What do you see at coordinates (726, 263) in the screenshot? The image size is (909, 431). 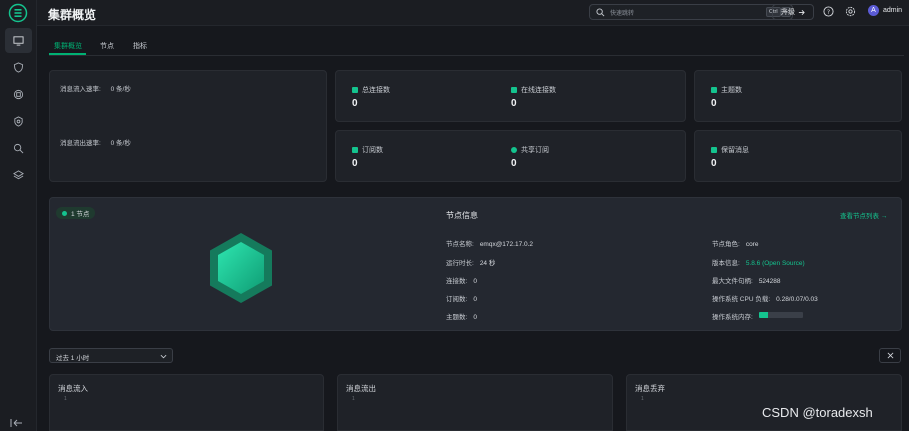 I see `version-key: 版本信息:` at bounding box center [726, 263].